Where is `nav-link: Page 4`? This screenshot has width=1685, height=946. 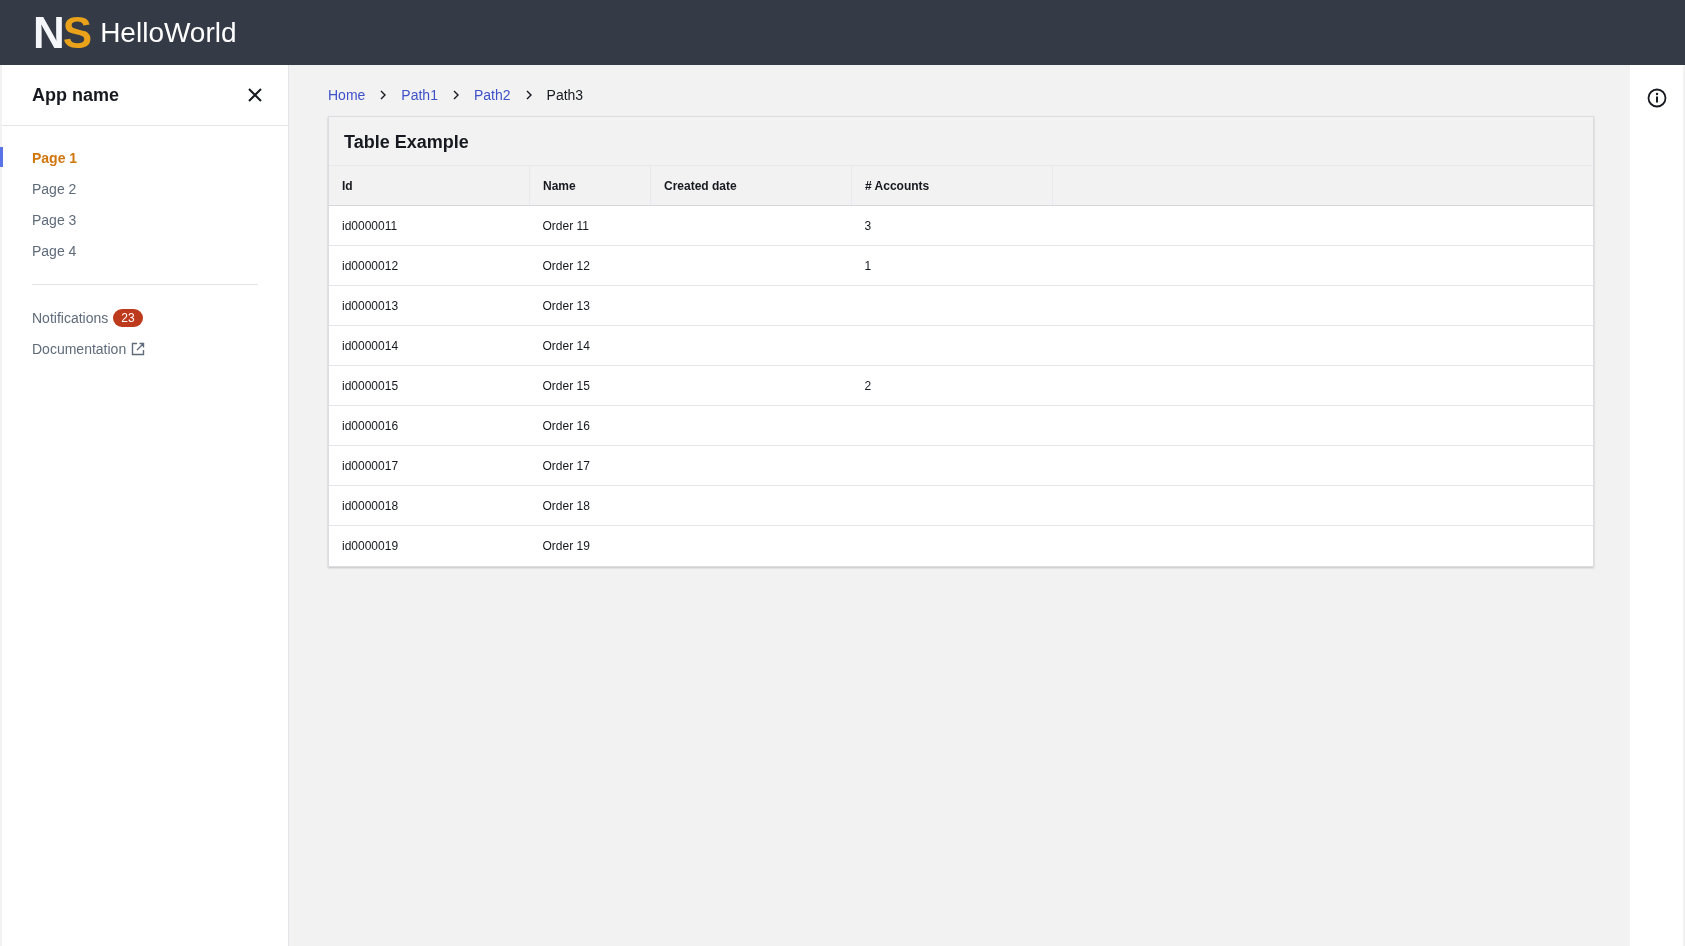 nav-link: Page 4 is located at coordinates (54, 250).